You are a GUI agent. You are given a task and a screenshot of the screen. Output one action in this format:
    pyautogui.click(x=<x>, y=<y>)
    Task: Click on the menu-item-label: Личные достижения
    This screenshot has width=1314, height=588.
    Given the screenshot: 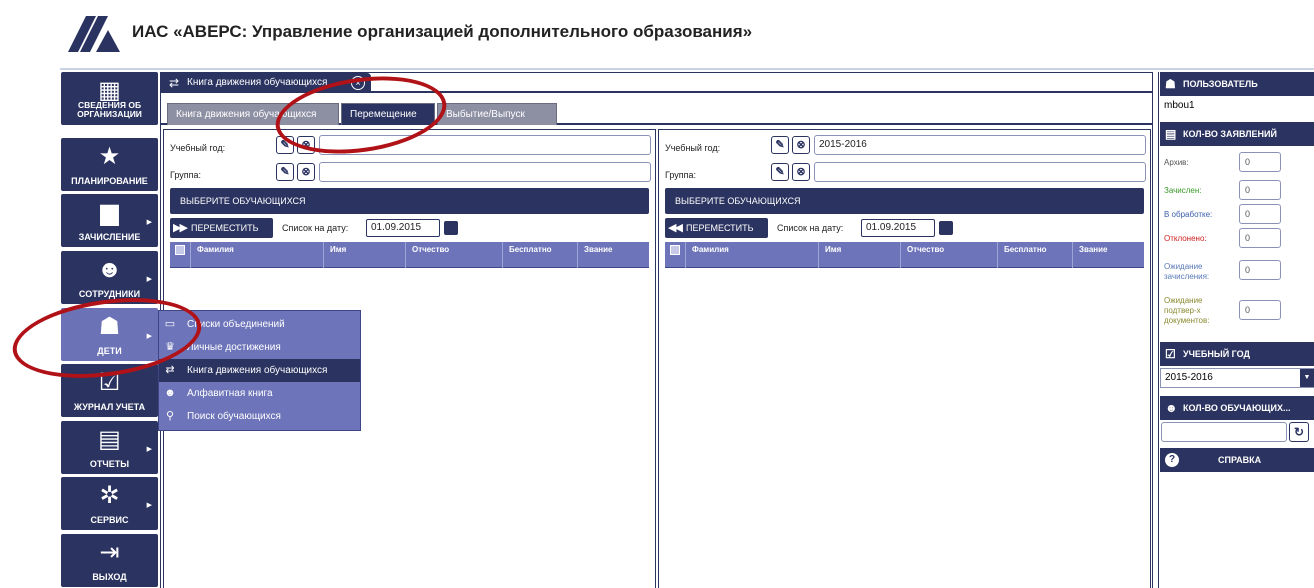 What is the action you would take?
    pyautogui.click(x=234, y=347)
    